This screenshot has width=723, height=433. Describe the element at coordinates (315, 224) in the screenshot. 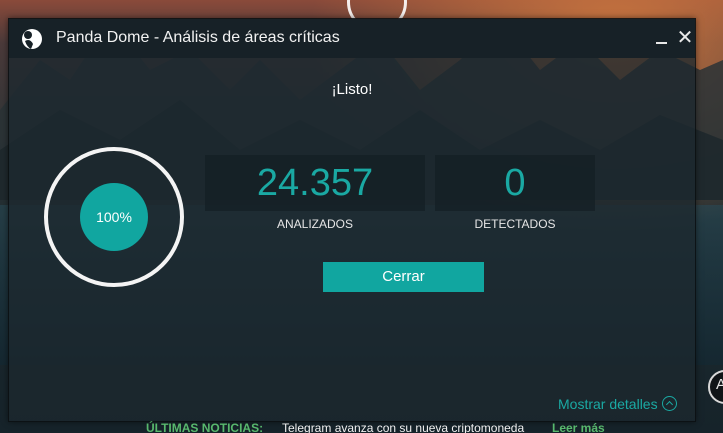

I see `analyzed-label: ANALIZADOS` at that location.